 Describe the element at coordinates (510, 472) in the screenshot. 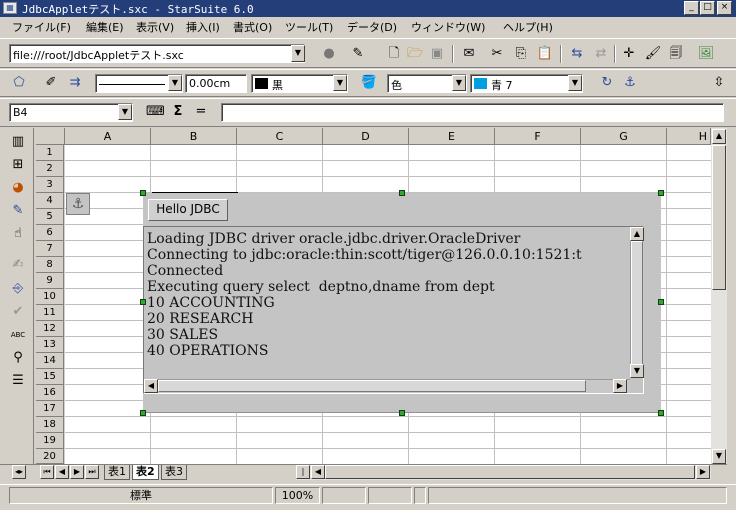

I see `sheet-hscroll-thumb` at that location.